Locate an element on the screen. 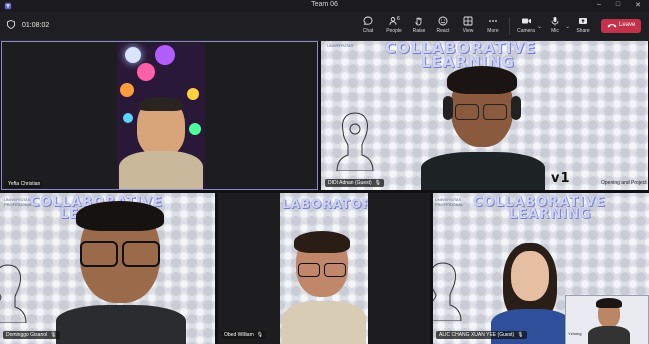 Image resolution: width=649 pixels, height=344 pixels. people-button: 6 People is located at coordinates (394, 27).